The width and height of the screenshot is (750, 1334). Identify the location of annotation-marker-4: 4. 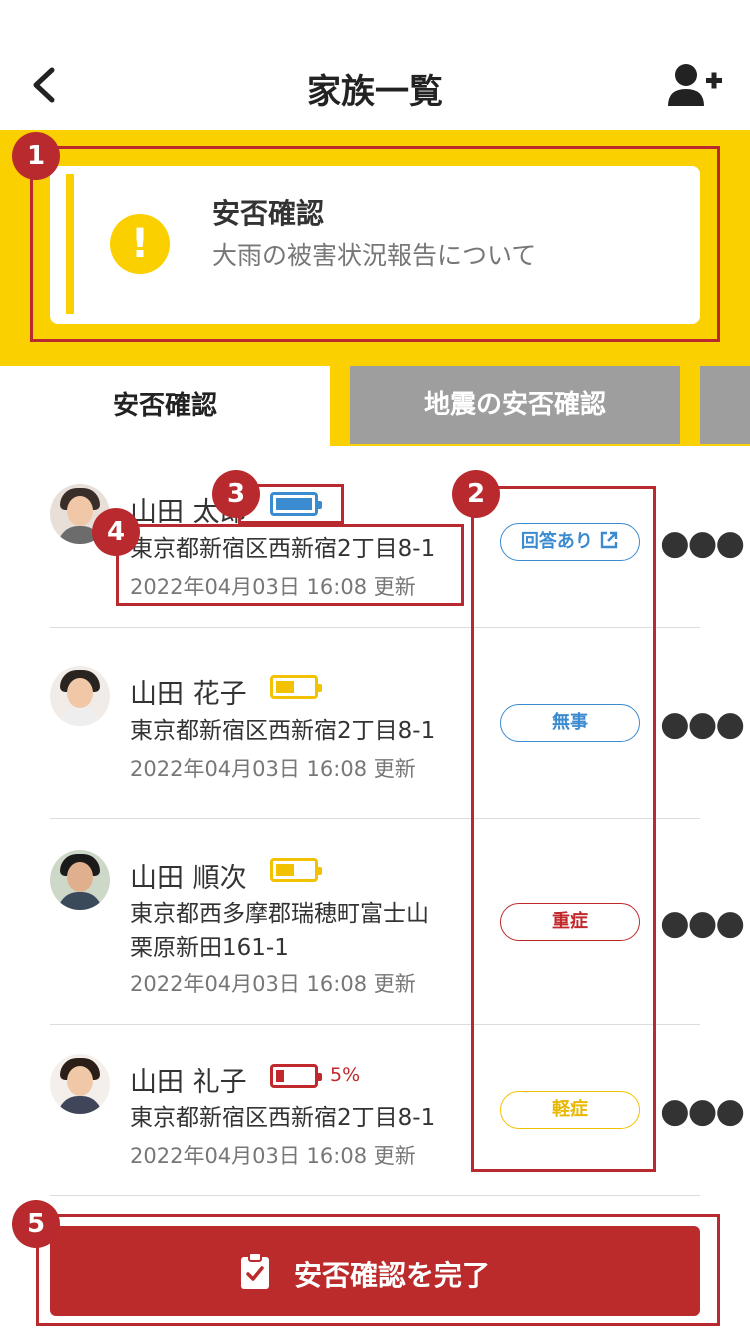
(116, 532).